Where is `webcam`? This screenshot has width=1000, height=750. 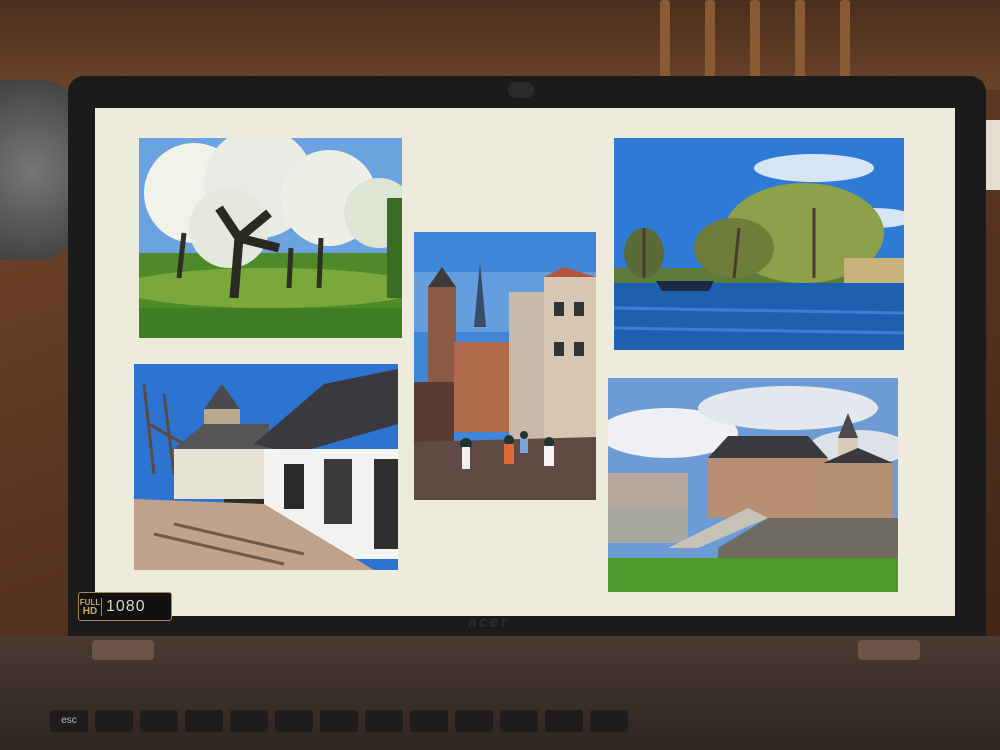
webcam is located at coordinates (521, 90).